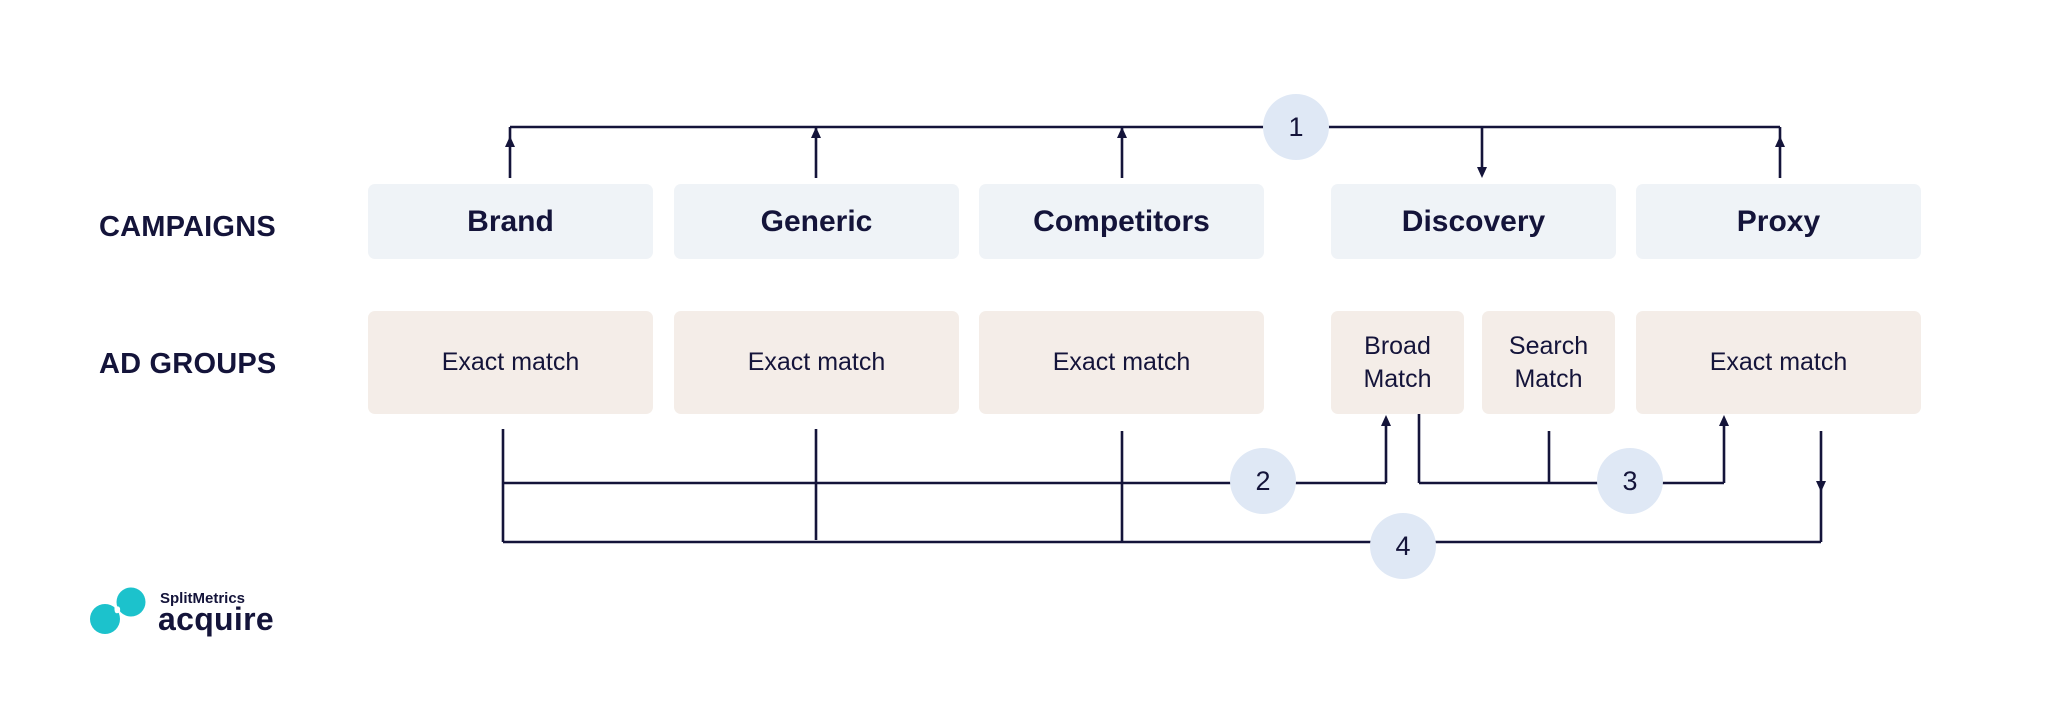  Describe the element at coordinates (118, 610) in the screenshot. I see `logo-mark-icon` at that location.